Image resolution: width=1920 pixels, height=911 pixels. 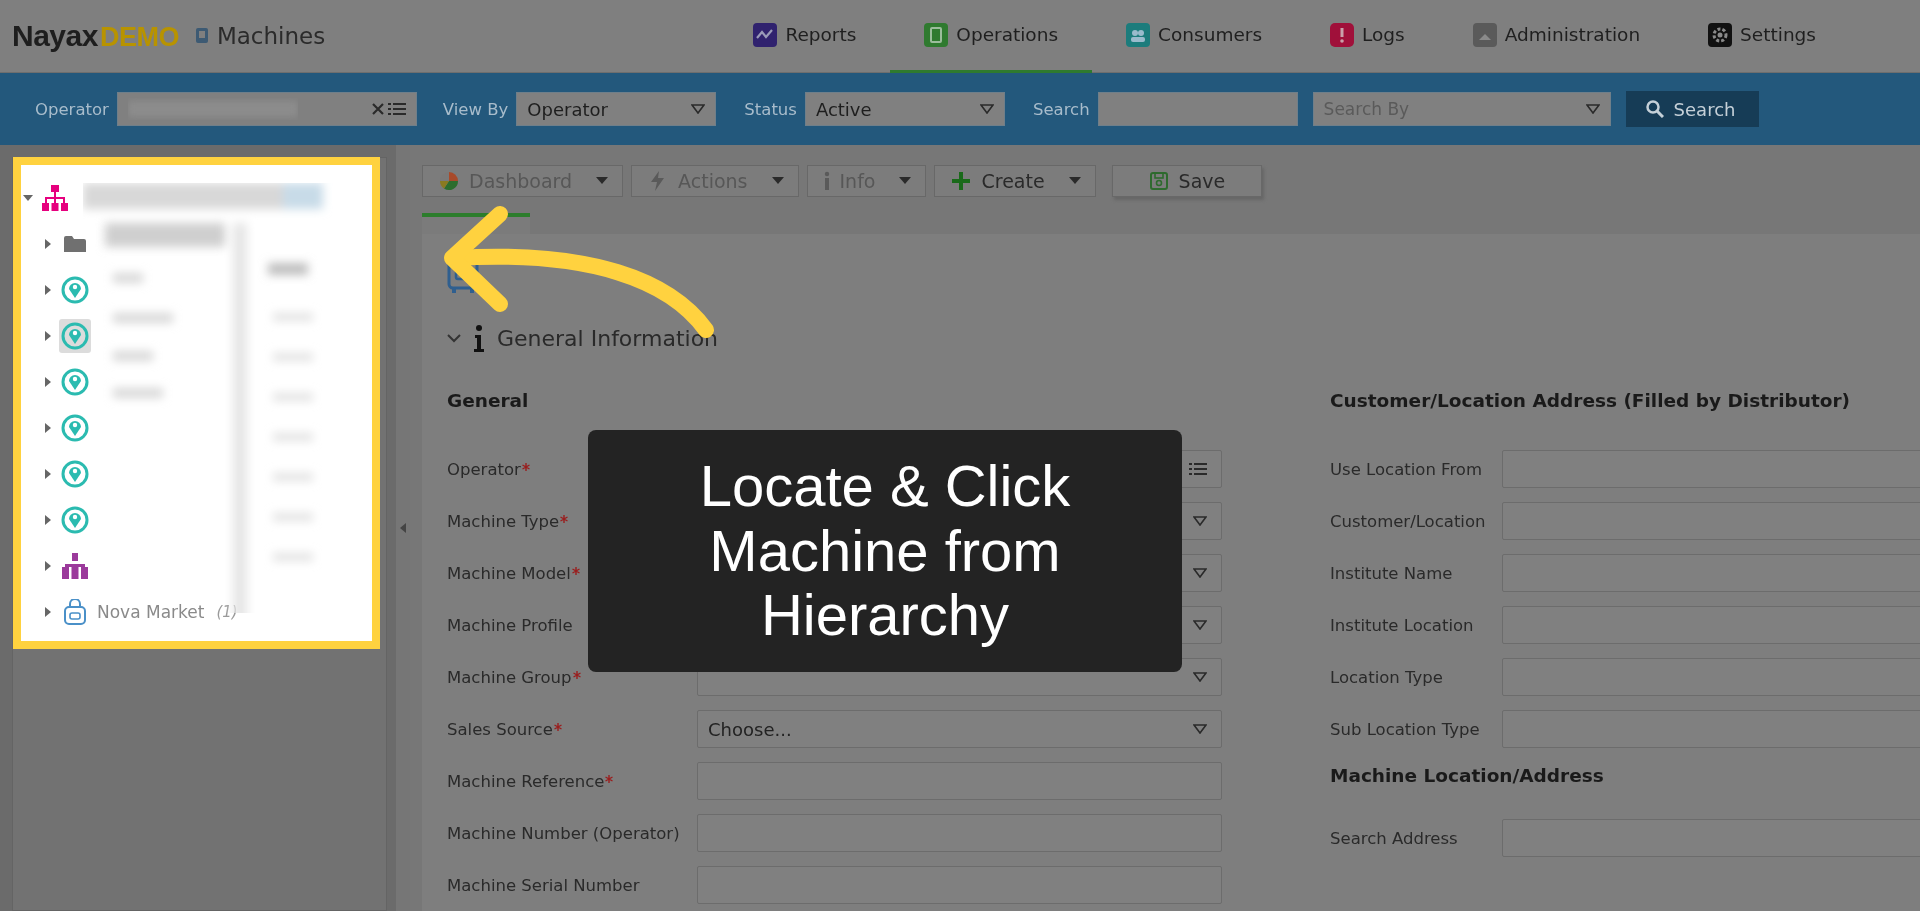 What do you see at coordinates (151, 612) in the screenshot?
I see `tree-node-label: Nova Market` at bounding box center [151, 612].